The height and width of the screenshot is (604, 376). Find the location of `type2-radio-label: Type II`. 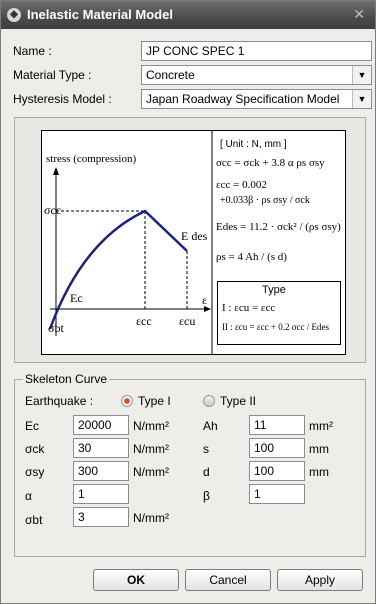

type2-radio-label: Type II is located at coordinates (238, 401).